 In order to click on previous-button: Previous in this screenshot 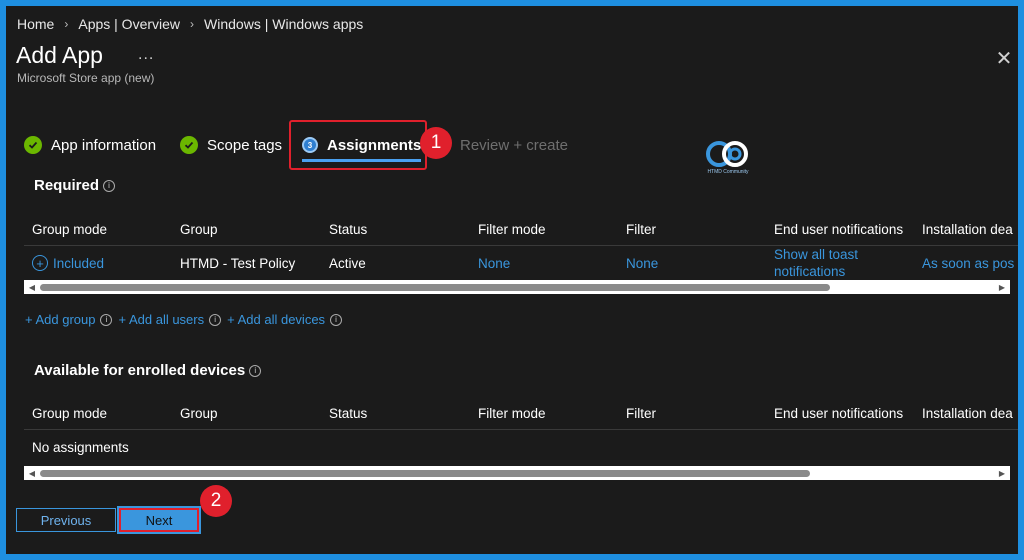, I will do `click(66, 520)`.